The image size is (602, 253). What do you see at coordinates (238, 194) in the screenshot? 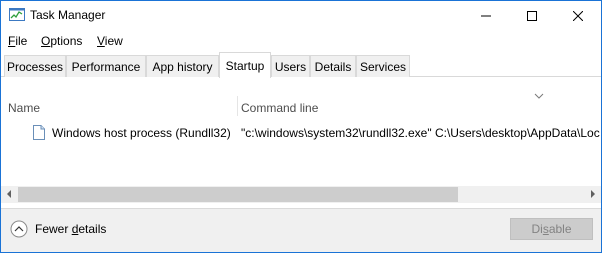
I see `scrollbar-thumb` at bounding box center [238, 194].